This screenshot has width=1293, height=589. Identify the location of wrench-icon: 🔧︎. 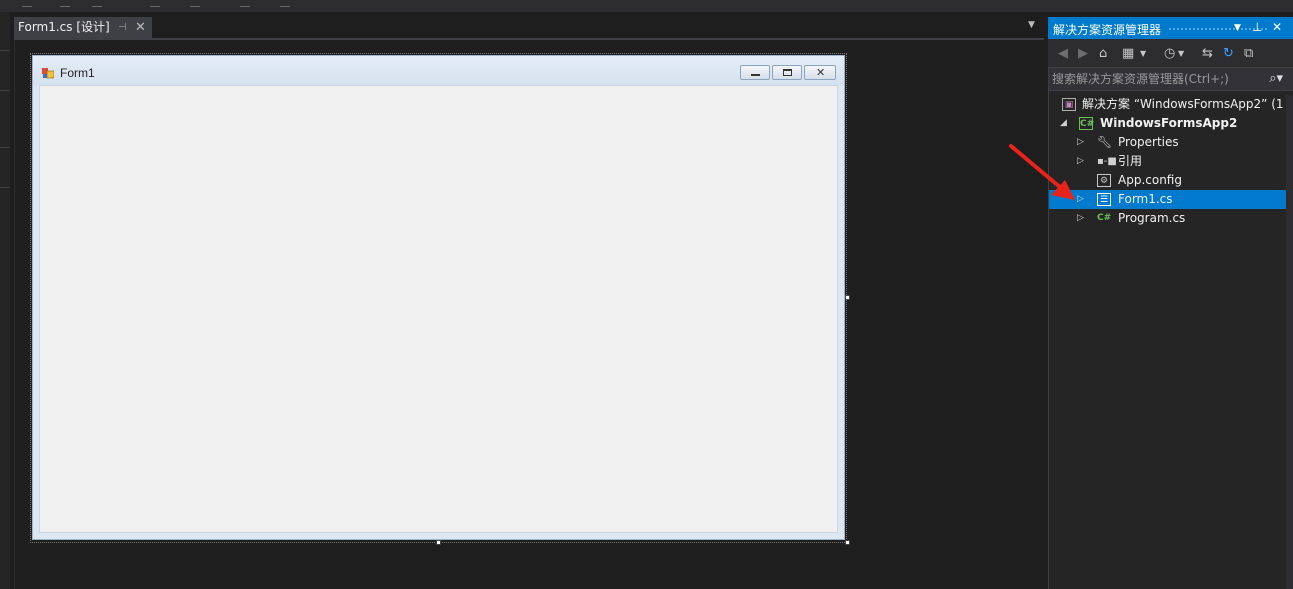
(1105, 142).